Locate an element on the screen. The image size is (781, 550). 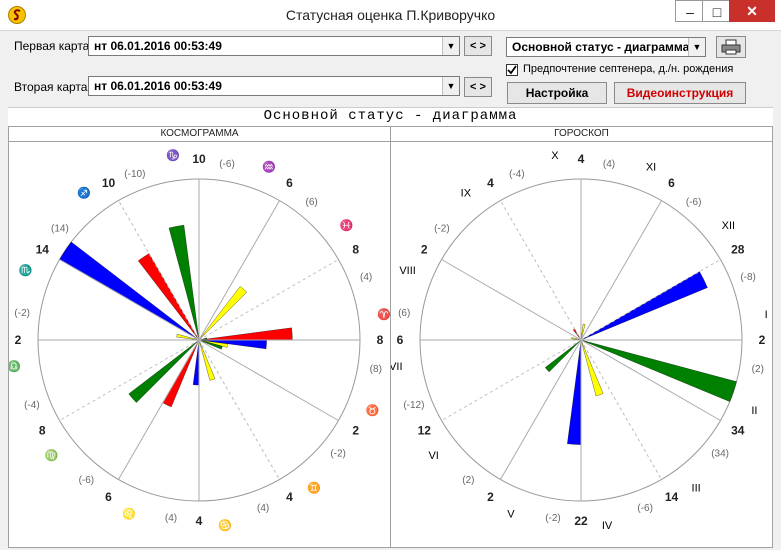
cosmogram-sector-symbol: ♎ is located at coordinates (15, 366).